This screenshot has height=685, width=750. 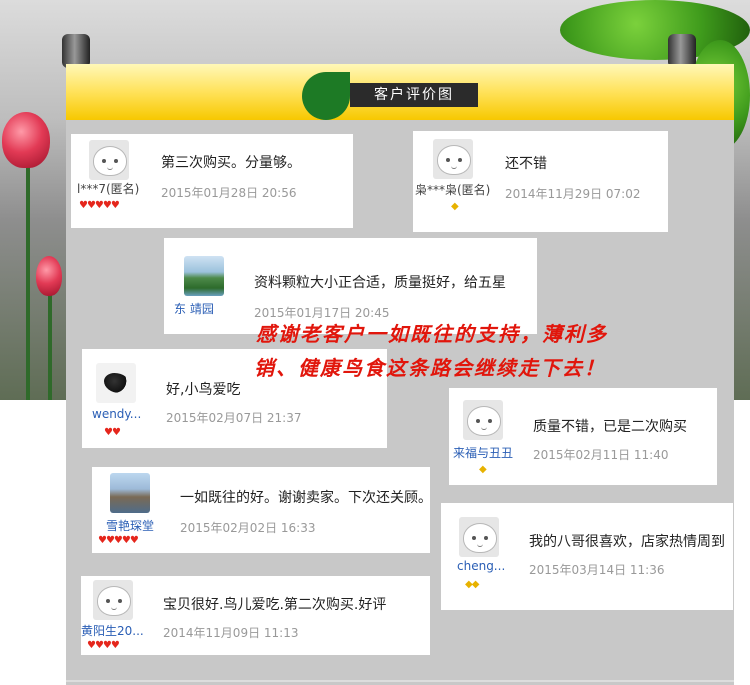 I want to click on bird-photo-avatar, so click(x=116, y=383).